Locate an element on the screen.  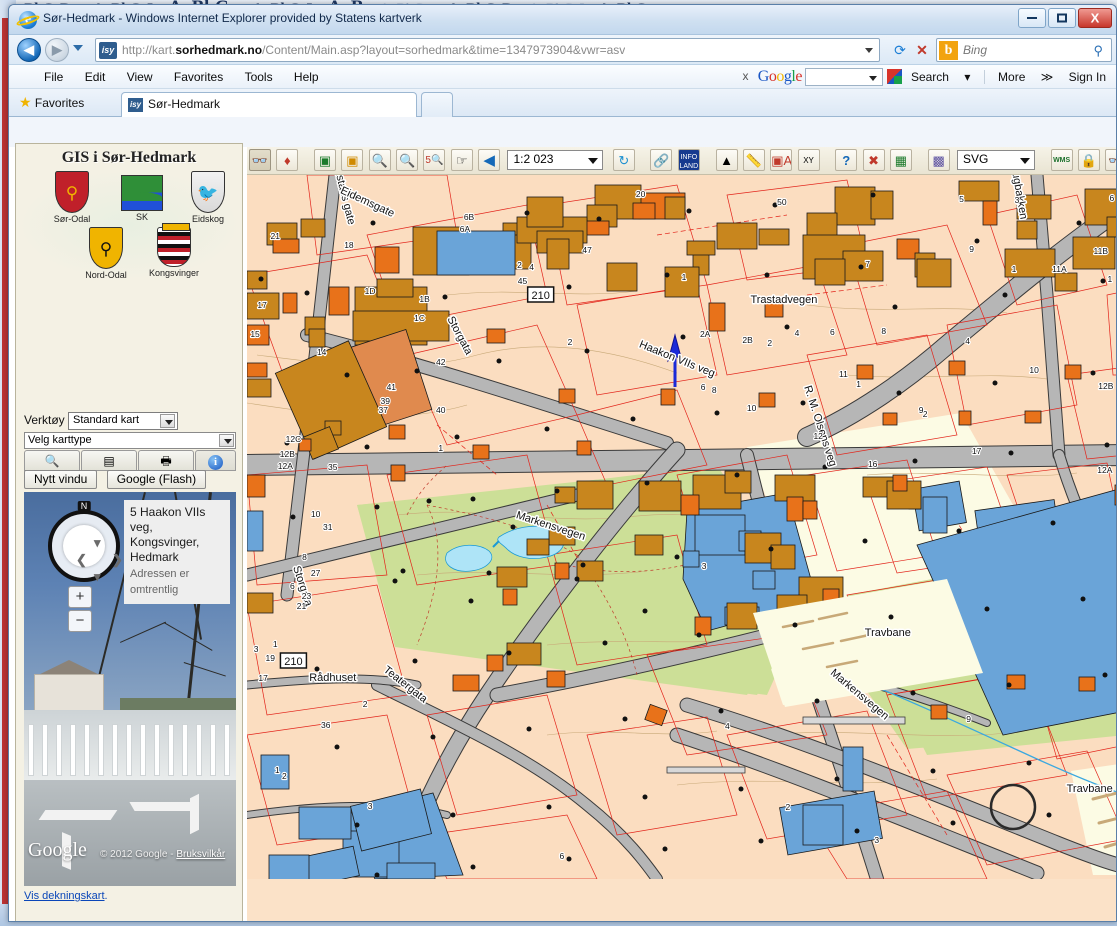
panel-tab-search: 🔍 is located at coordinates (52, 460).